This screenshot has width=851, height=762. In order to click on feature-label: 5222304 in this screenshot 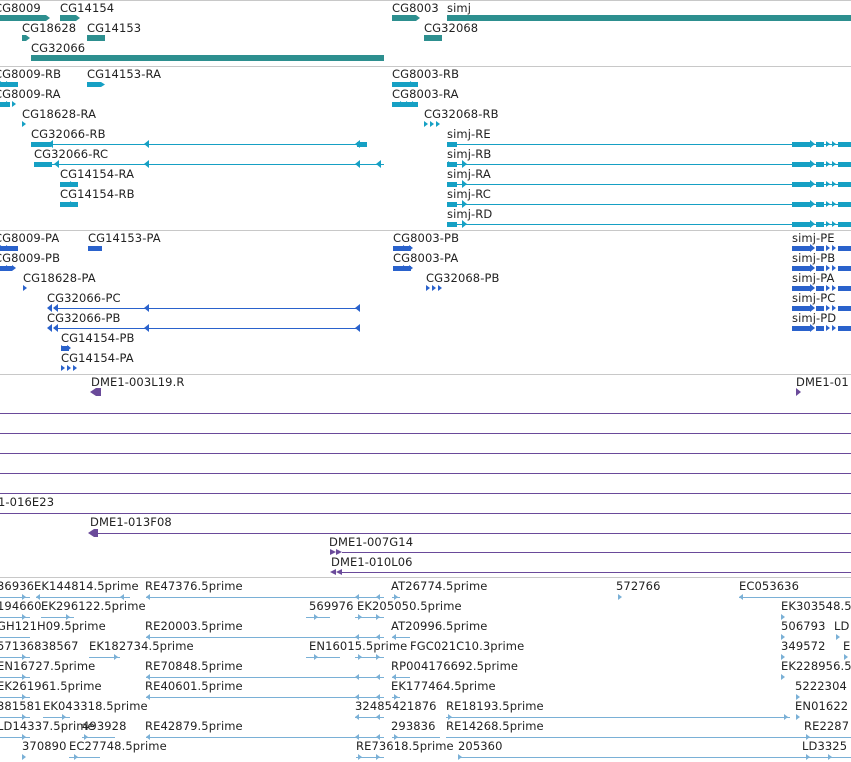, I will do `click(821, 686)`.